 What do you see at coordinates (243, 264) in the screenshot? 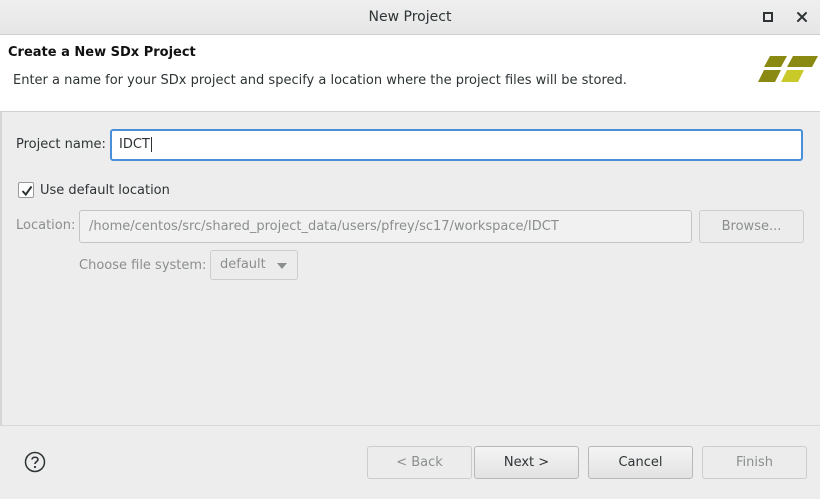
I see `file-system-value: default` at bounding box center [243, 264].